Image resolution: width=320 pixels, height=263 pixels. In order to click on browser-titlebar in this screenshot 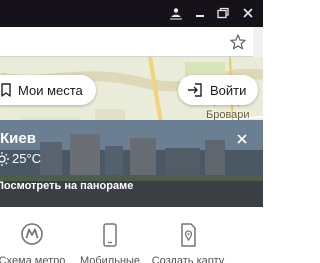, I will do `click(131, 13)`.